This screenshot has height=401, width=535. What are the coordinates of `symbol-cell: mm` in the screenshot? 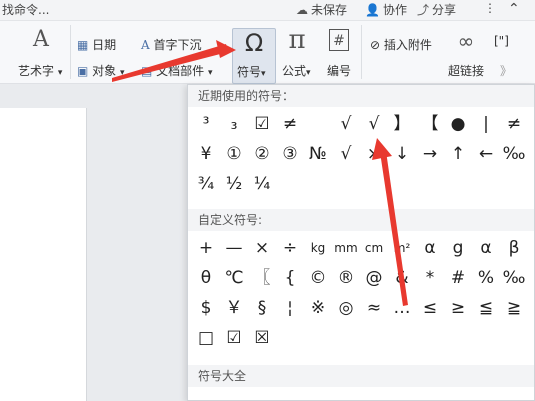 It's located at (346, 248).